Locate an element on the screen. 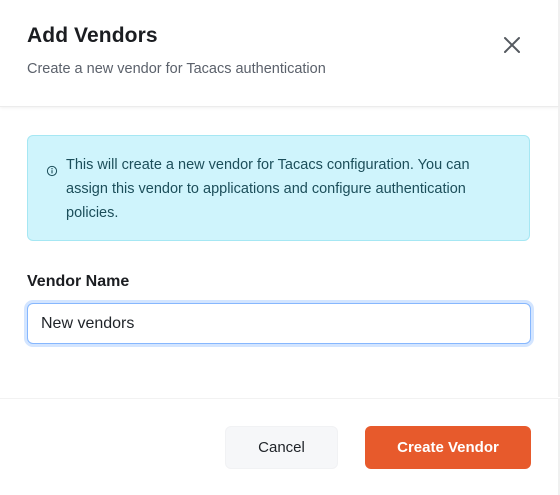 The width and height of the screenshot is (560, 495). cancel-button: Cancel is located at coordinates (281, 447).